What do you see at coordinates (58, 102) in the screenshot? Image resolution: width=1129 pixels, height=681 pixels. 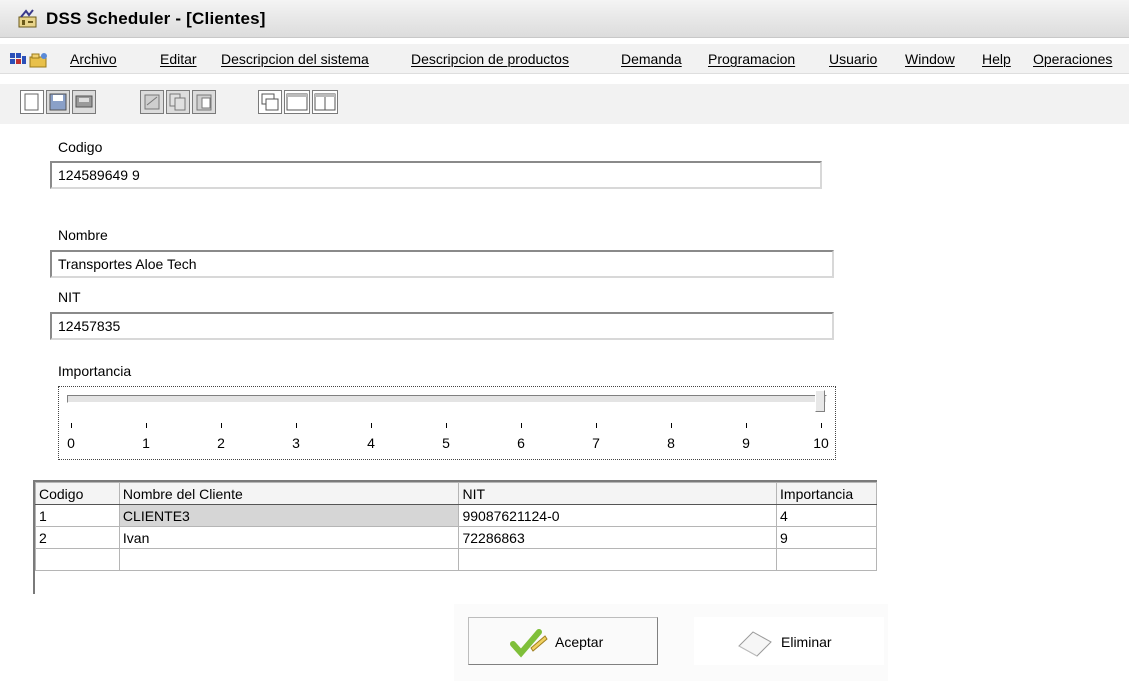 I see `save-icon` at bounding box center [58, 102].